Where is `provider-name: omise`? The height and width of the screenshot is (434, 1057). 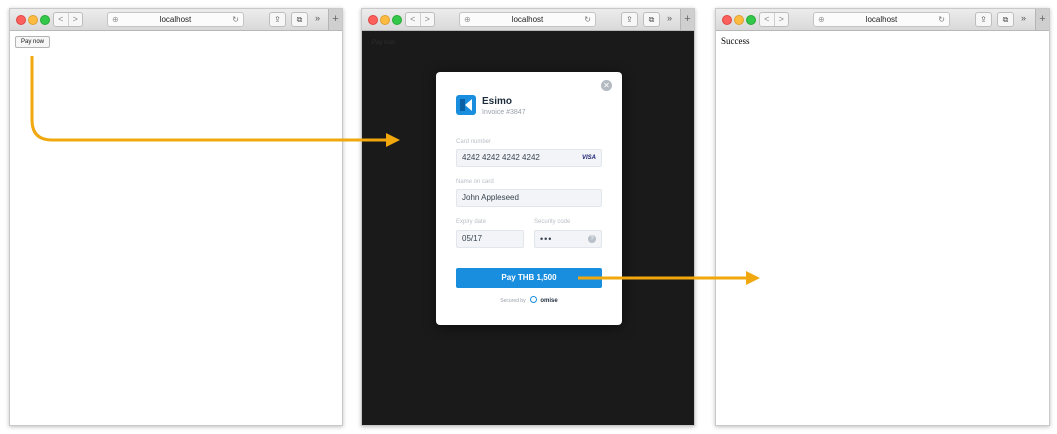
provider-name: omise is located at coordinates (549, 301).